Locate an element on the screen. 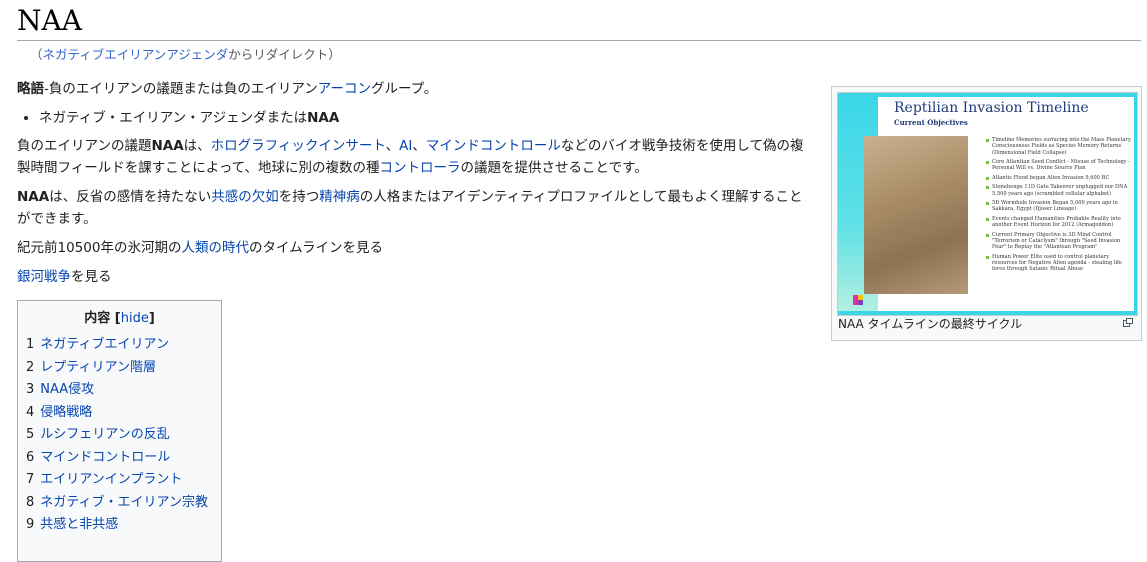 The image size is (1147, 562). toc-number: 4 is located at coordinates (30, 412).